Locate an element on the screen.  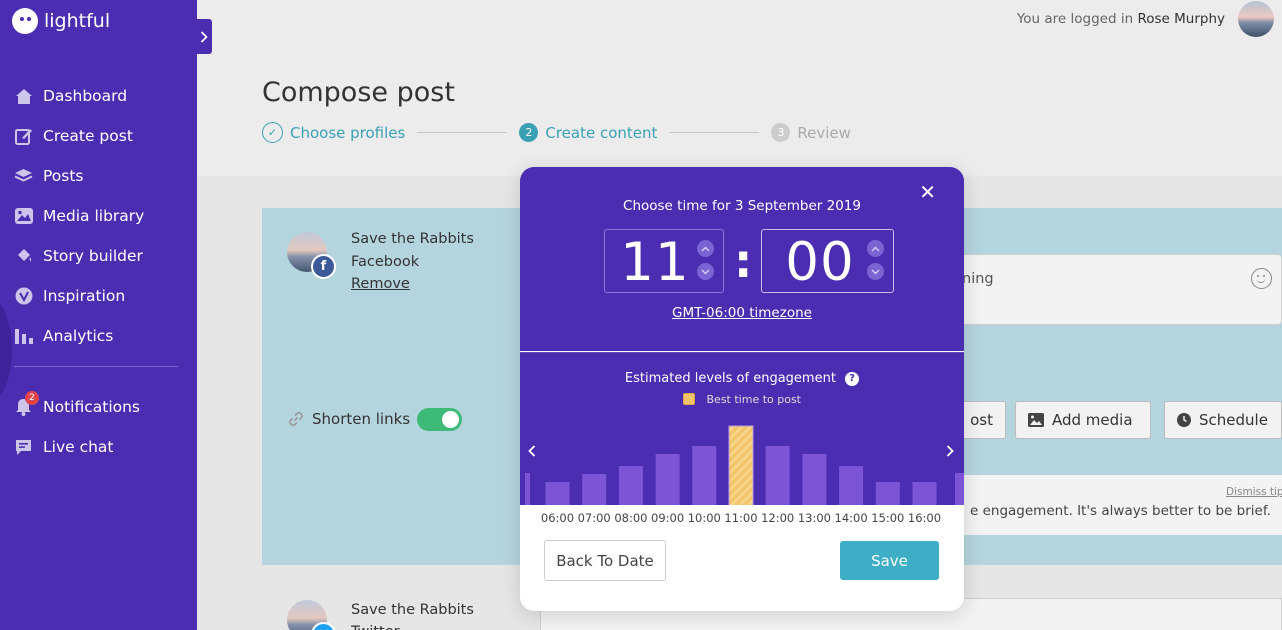
edit-icon is located at coordinates (23, 136).